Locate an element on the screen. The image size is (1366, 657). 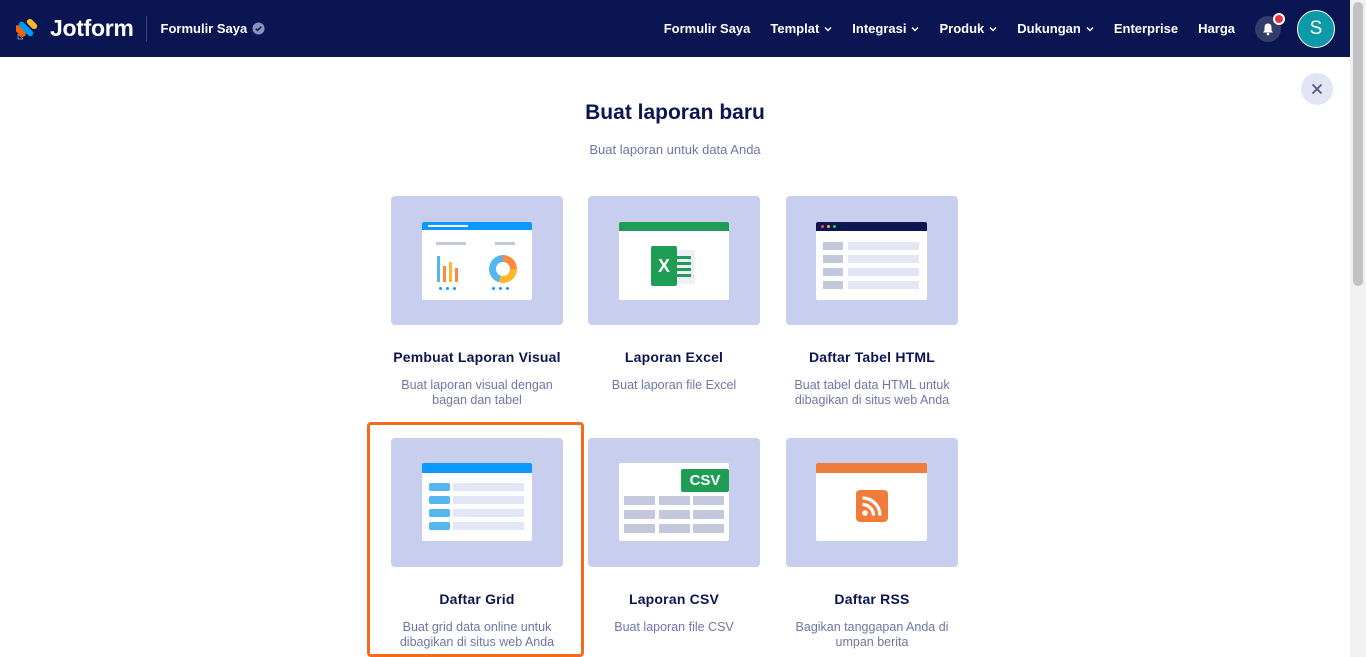
nav-dukungan: Dukungan is located at coordinates (1055, 28).